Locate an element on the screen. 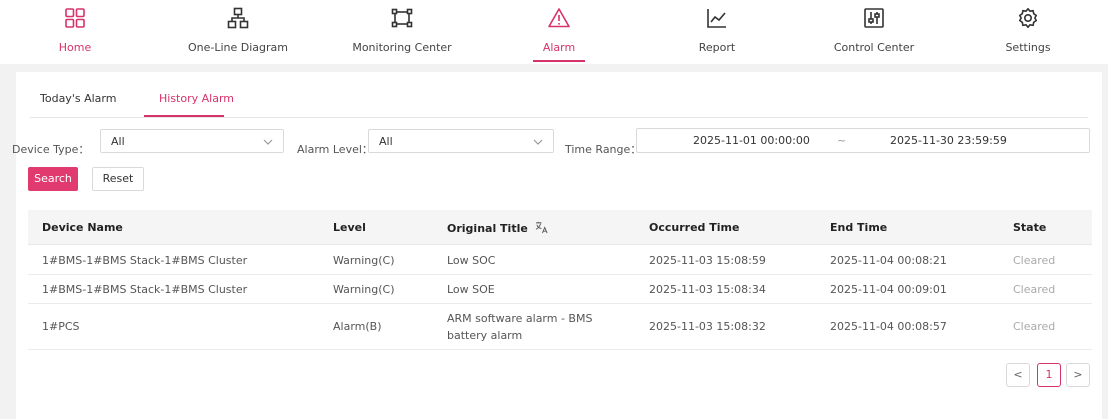 This screenshot has width=1108, height=419. nav-label-control-center: Control Center is located at coordinates (874, 47).